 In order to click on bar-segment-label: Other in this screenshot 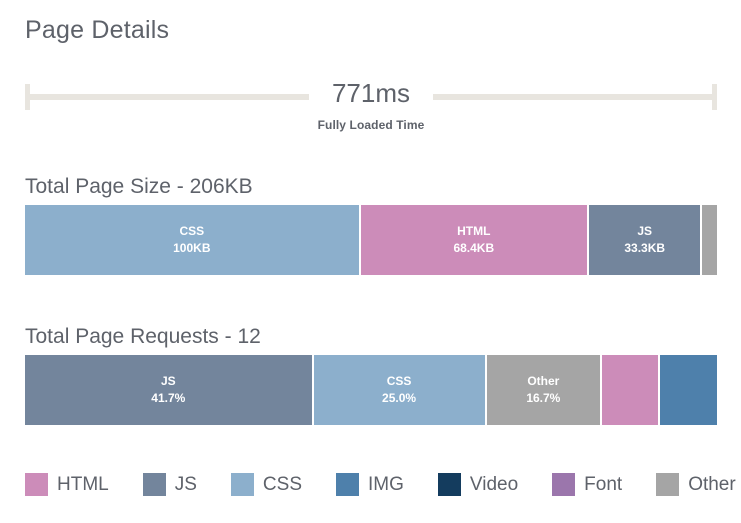, I will do `click(543, 381)`.